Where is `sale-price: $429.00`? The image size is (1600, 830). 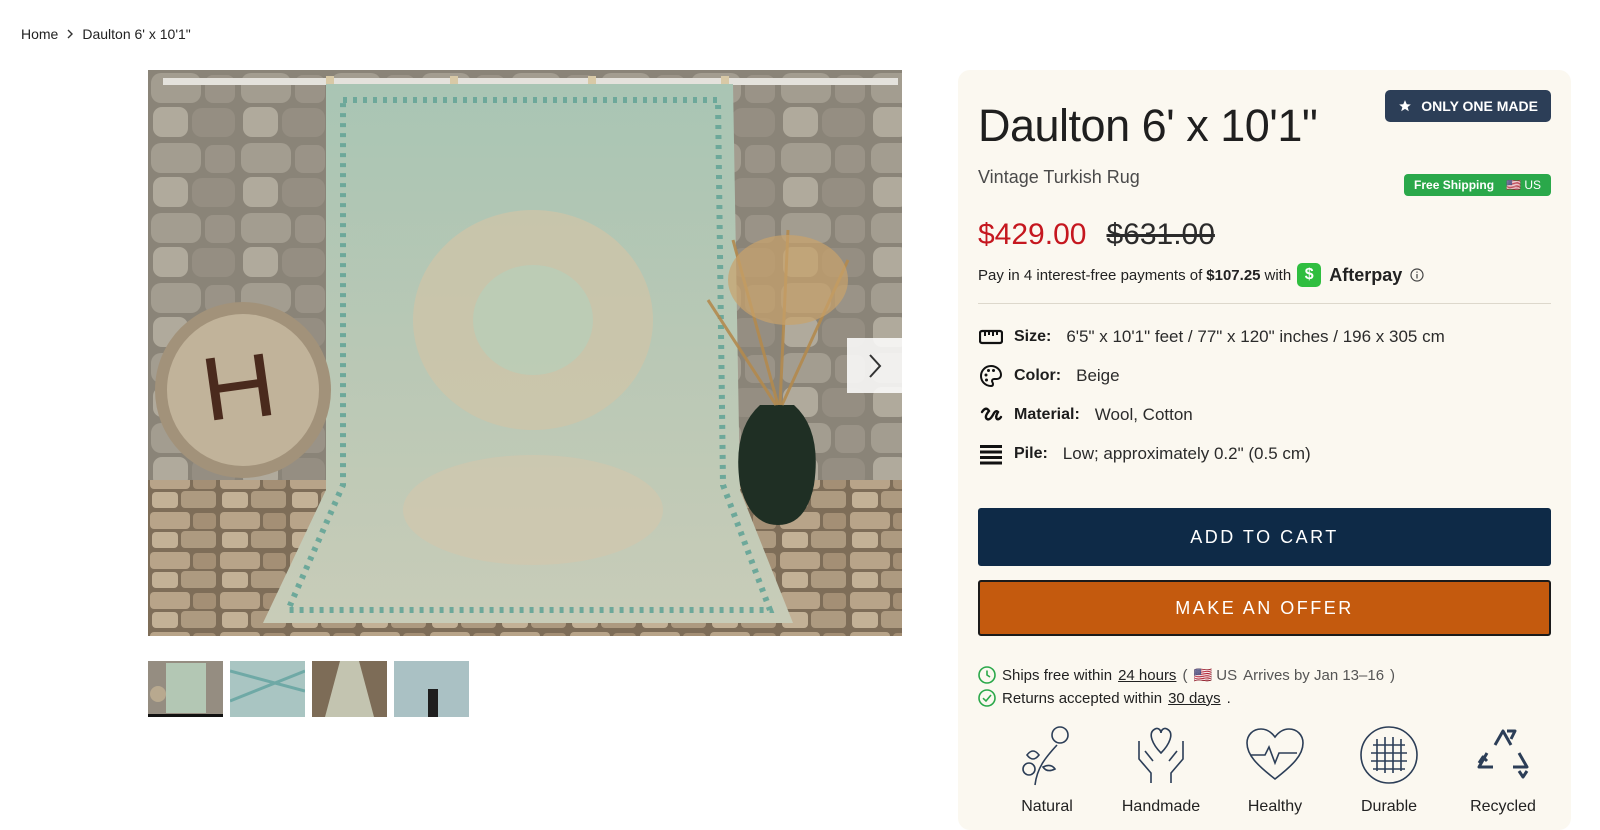 sale-price: $429.00 is located at coordinates (1032, 234).